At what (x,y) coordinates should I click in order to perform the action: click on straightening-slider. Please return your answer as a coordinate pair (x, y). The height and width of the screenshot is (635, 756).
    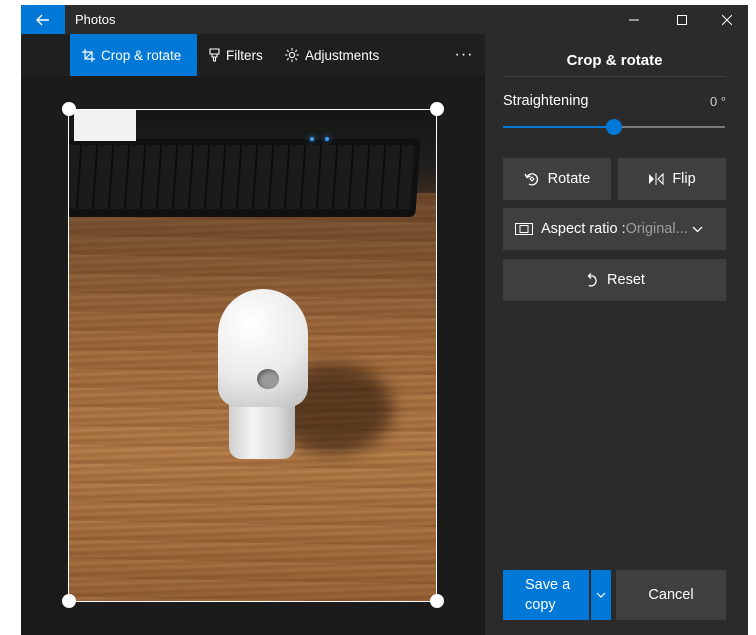
    Looking at the image, I should click on (614, 127).